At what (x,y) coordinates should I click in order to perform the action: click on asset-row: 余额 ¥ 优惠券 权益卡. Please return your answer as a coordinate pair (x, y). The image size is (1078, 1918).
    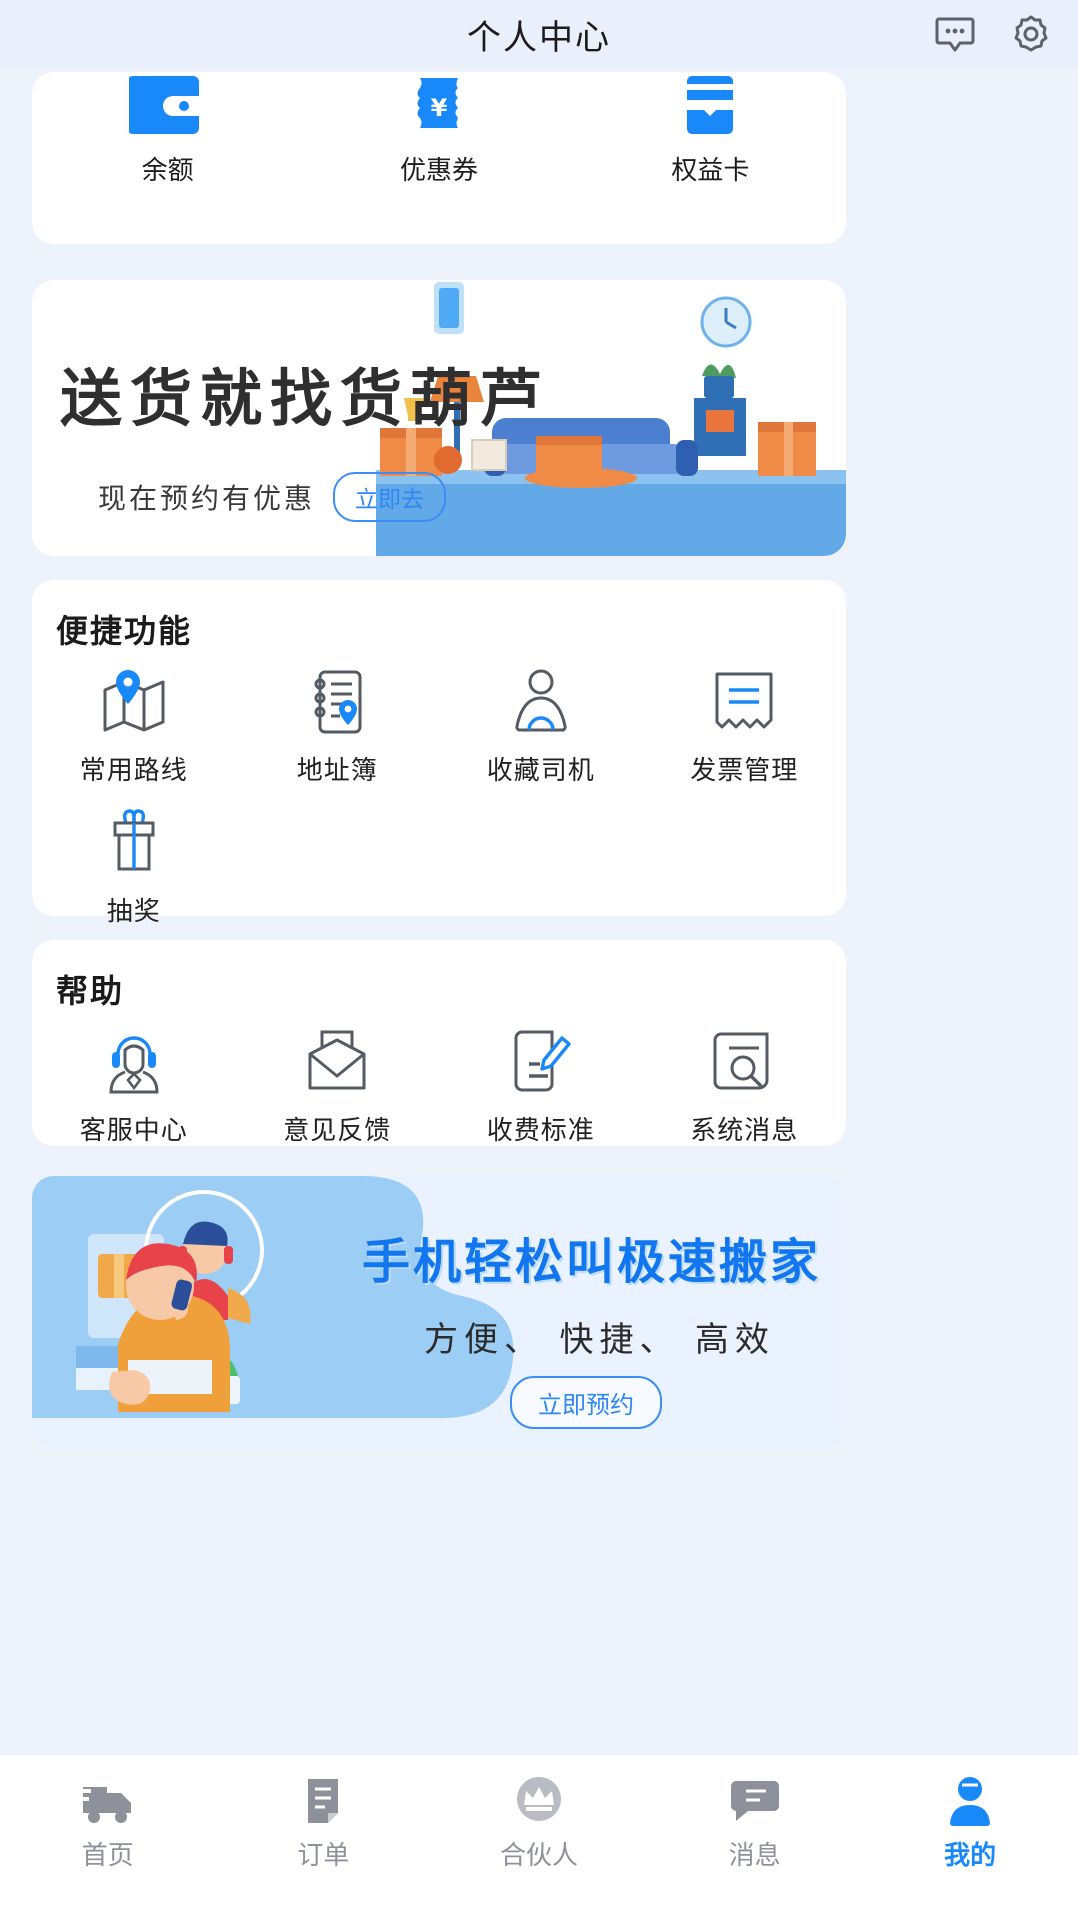
    Looking at the image, I should click on (439, 158).